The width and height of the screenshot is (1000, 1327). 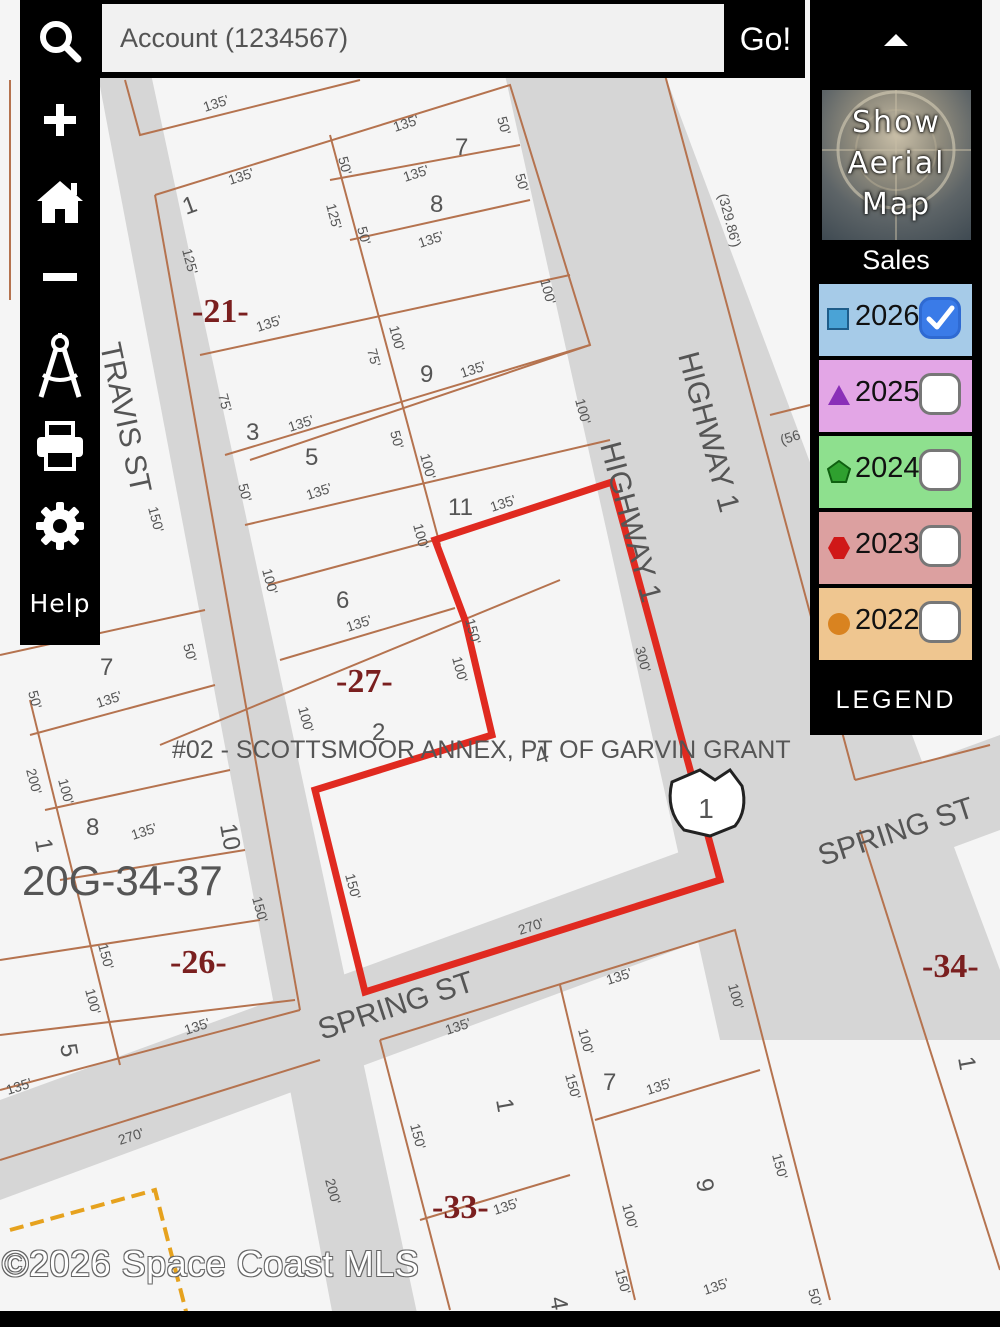 I want to click on sales-year-2022-toggle: 2022, so click(x=895, y=624).